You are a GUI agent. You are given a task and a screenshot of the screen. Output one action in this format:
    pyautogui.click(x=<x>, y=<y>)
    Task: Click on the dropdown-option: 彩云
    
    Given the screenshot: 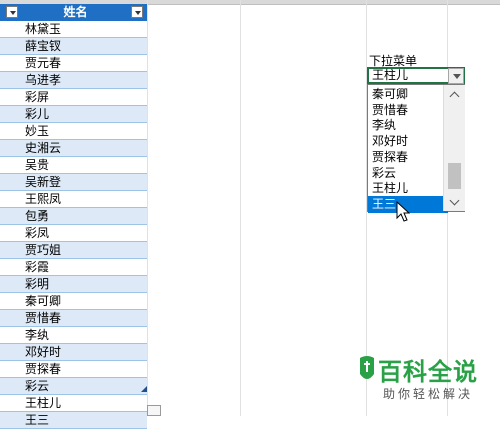 What is the action you would take?
    pyautogui.click(x=408, y=173)
    